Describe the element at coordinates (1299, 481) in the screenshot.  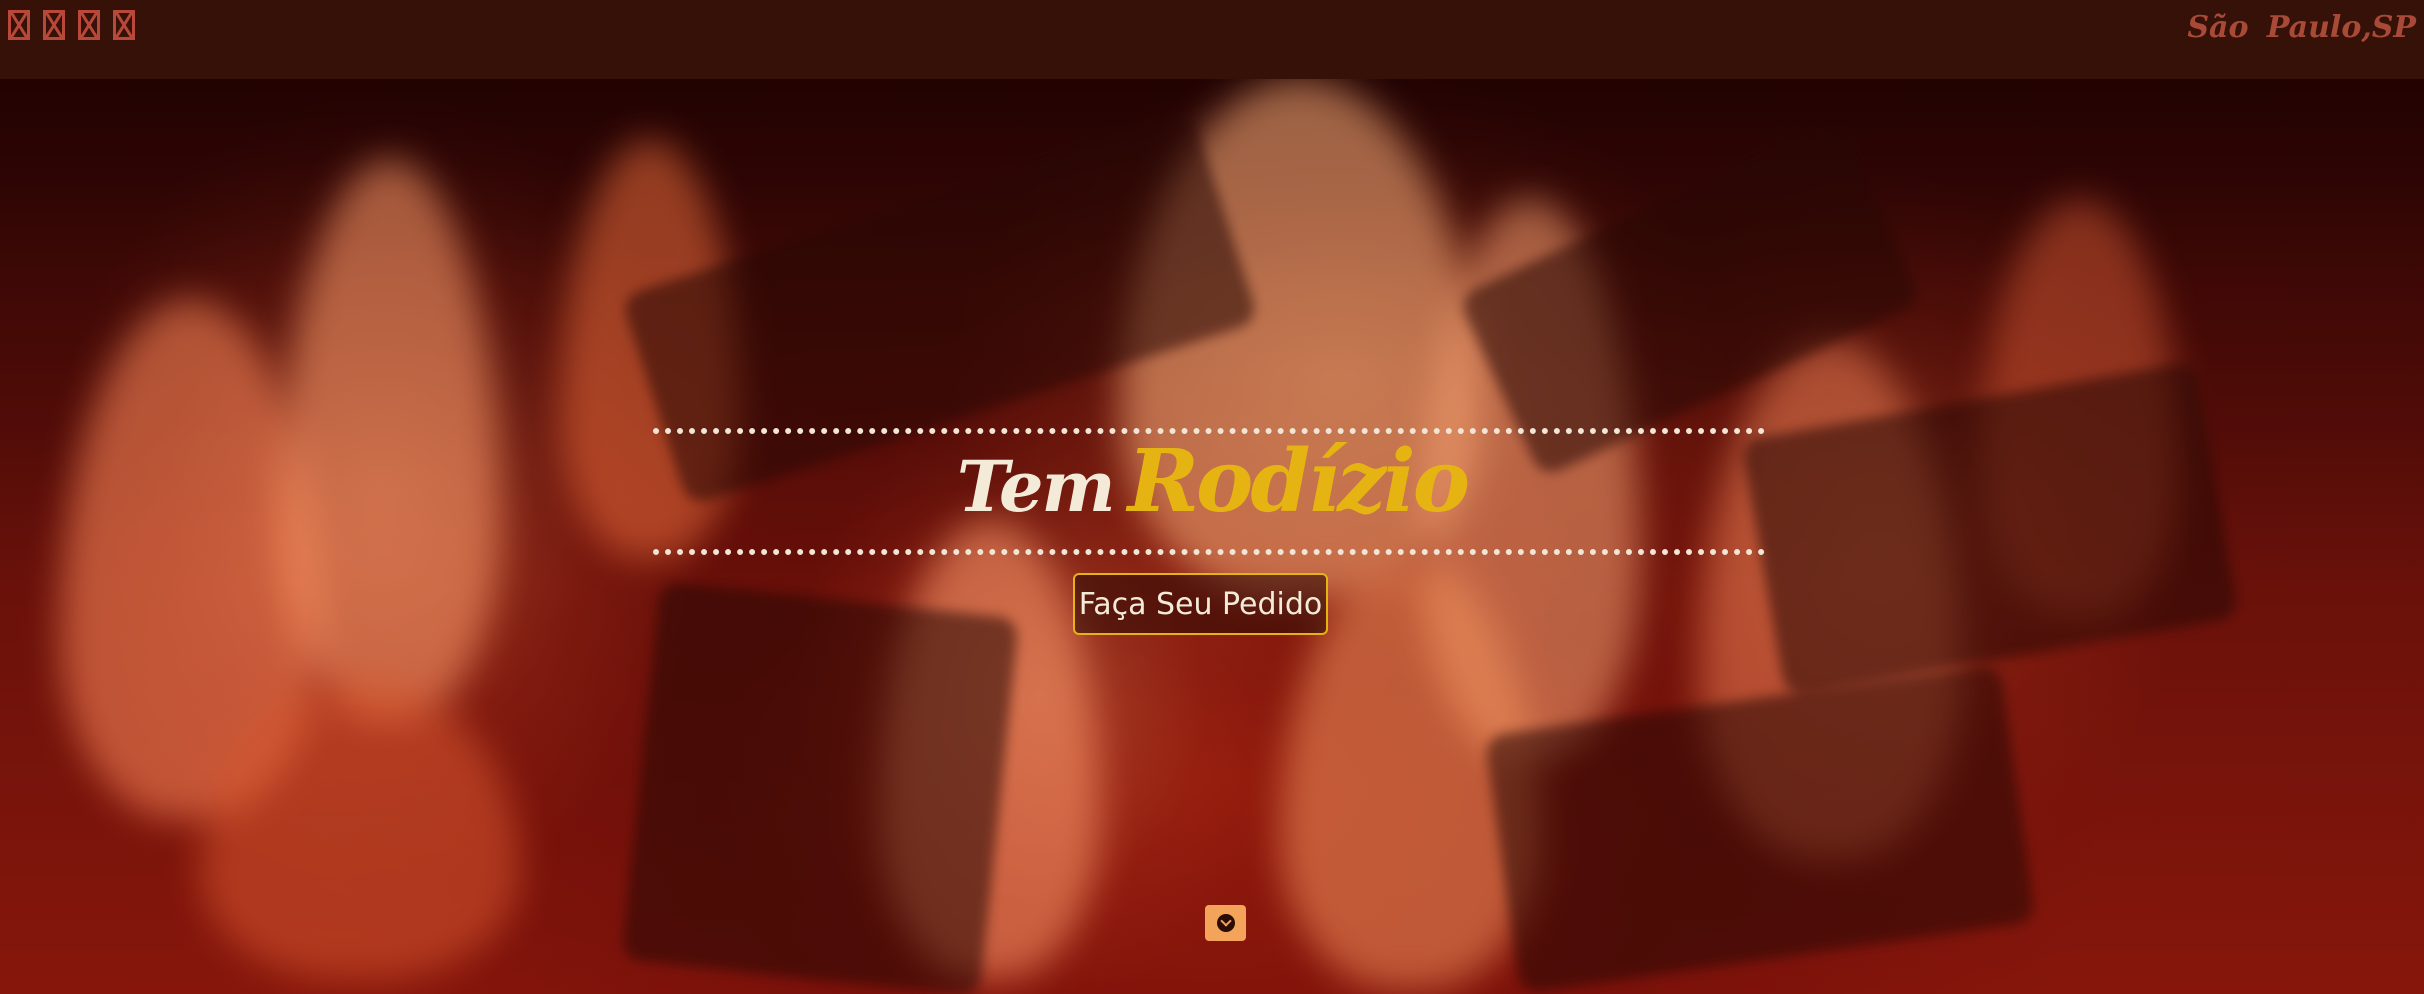
I see `hero-title-word-2: Rodízio` at that location.